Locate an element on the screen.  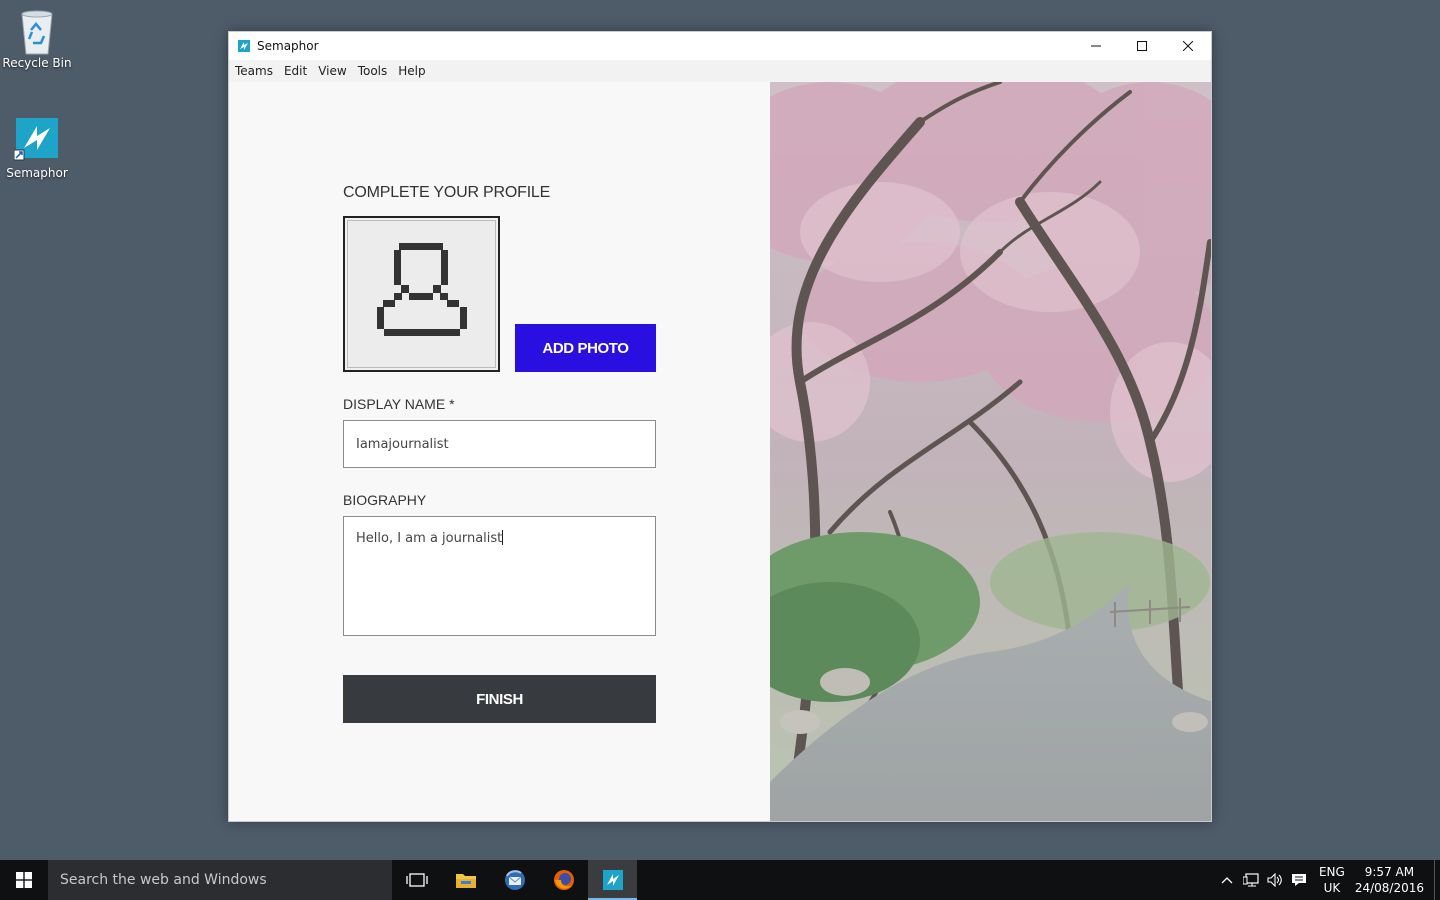
add-photo-button: ADD PHOTO is located at coordinates (585, 348).